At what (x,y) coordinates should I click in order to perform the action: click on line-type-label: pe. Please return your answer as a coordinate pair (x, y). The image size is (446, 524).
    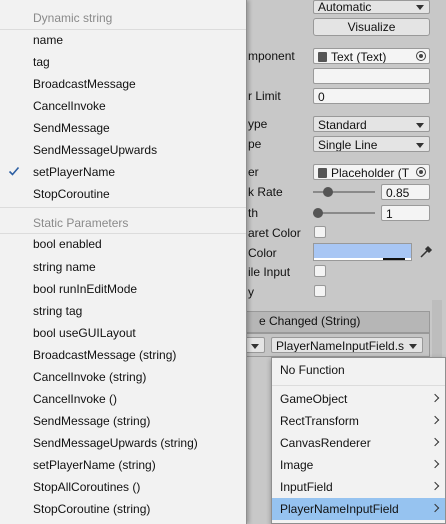
    Looking at the image, I should click on (255, 144).